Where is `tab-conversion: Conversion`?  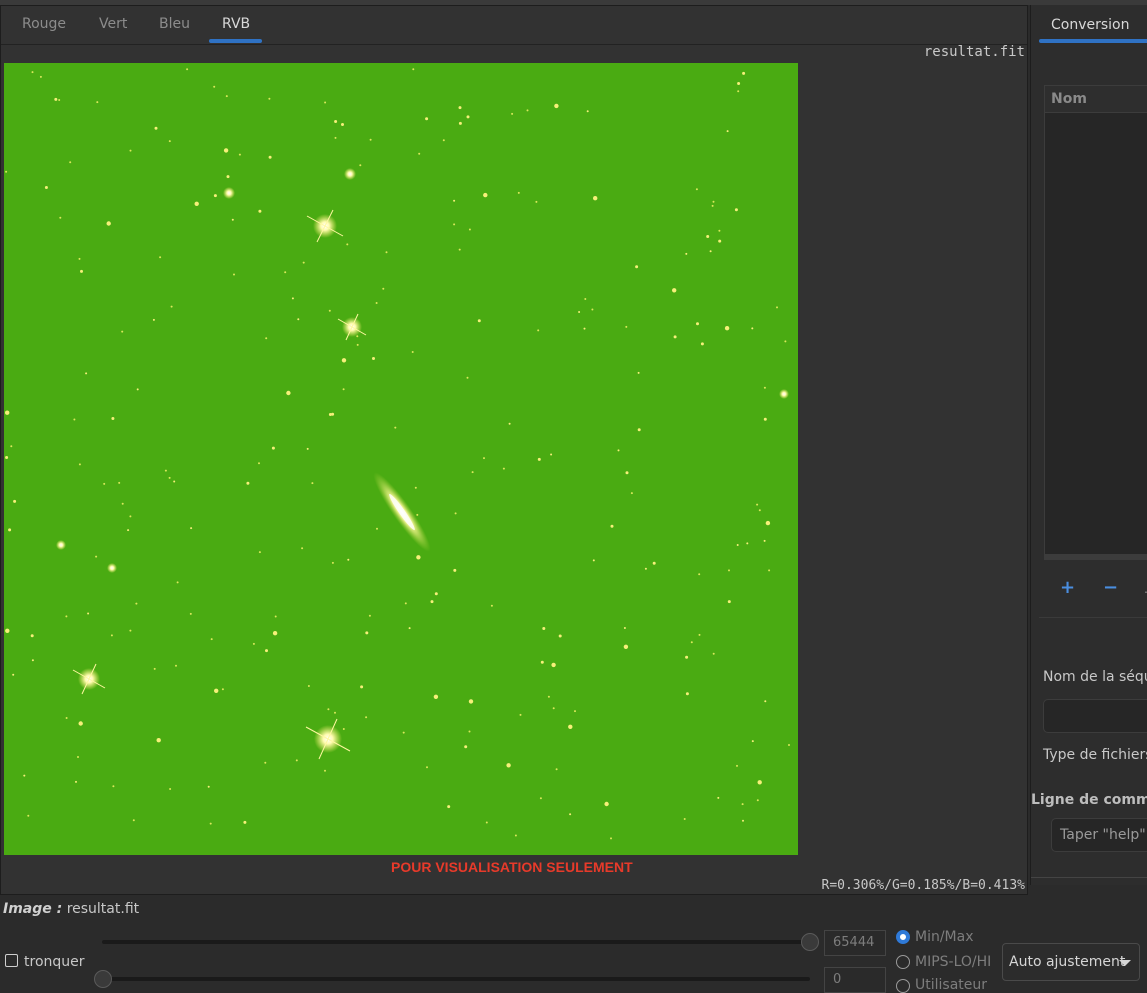 tab-conversion: Conversion is located at coordinates (1090, 25).